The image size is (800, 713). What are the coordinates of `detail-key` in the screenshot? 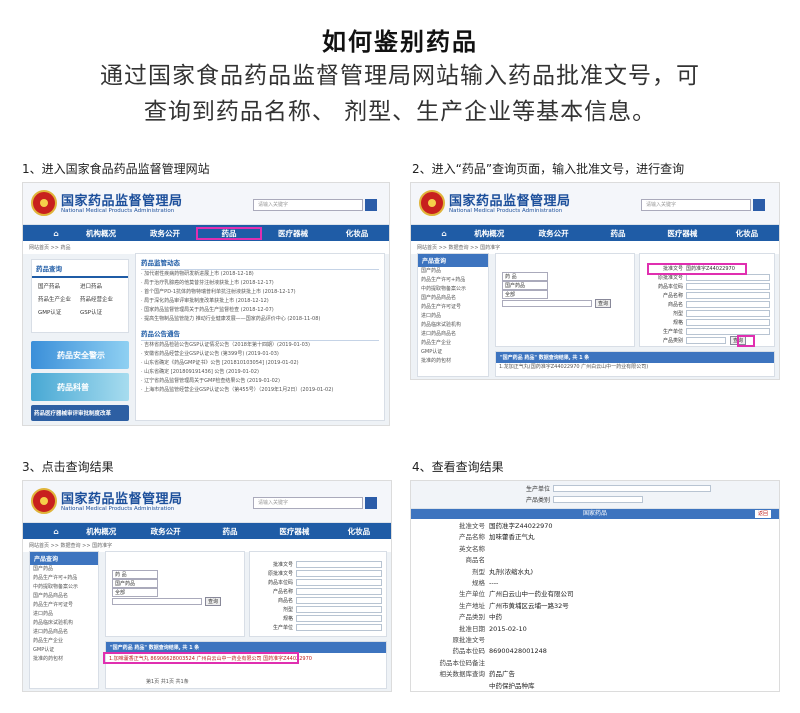 It's located at (453, 686).